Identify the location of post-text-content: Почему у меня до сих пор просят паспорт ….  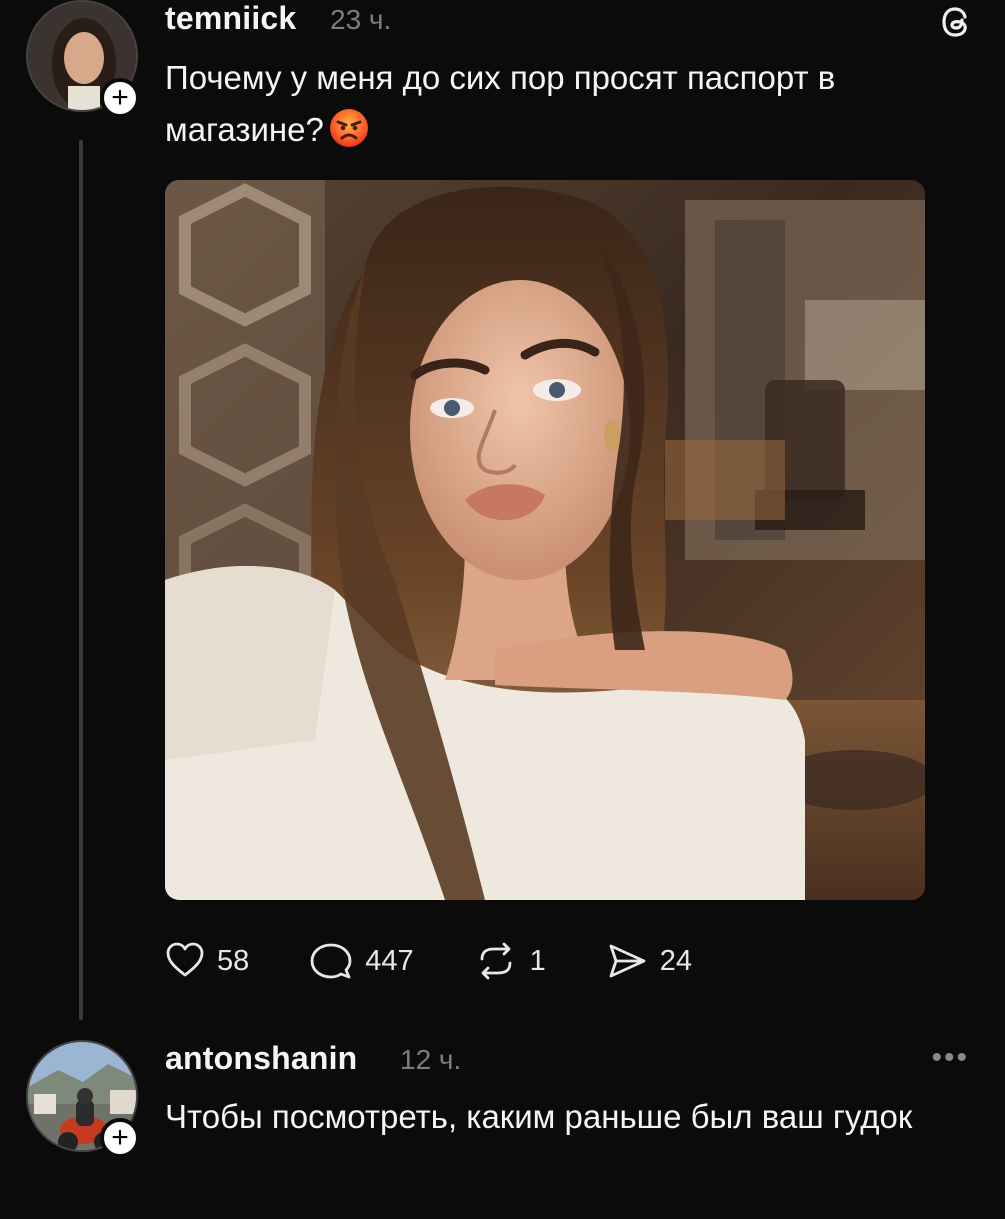
(500, 103).